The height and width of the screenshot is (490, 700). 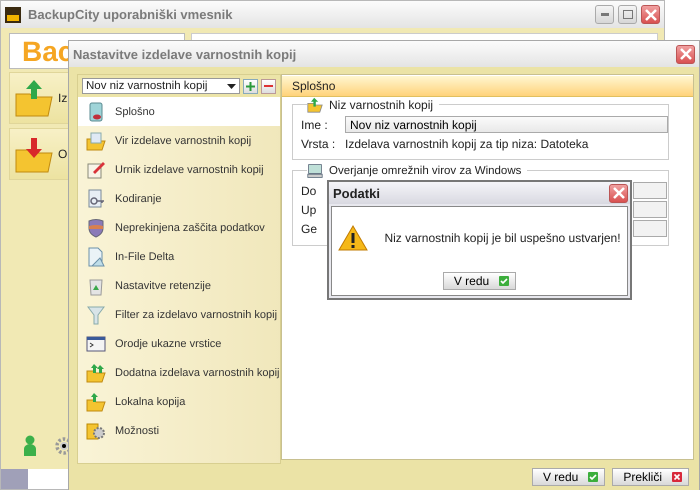 What do you see at coordinates (96, 140) in the screenshot?
I see `folder-icon` at bounding box center [96, 140].